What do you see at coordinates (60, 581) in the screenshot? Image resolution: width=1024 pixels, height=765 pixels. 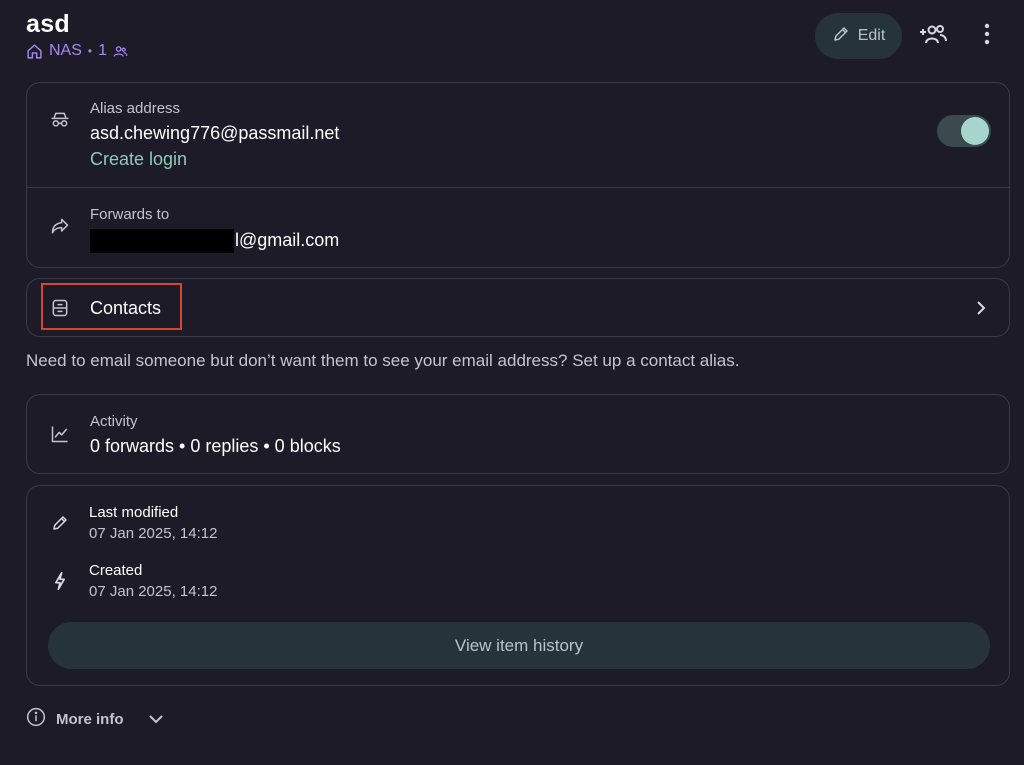 I see `lightning-icon` at bounding box center [60, 581].